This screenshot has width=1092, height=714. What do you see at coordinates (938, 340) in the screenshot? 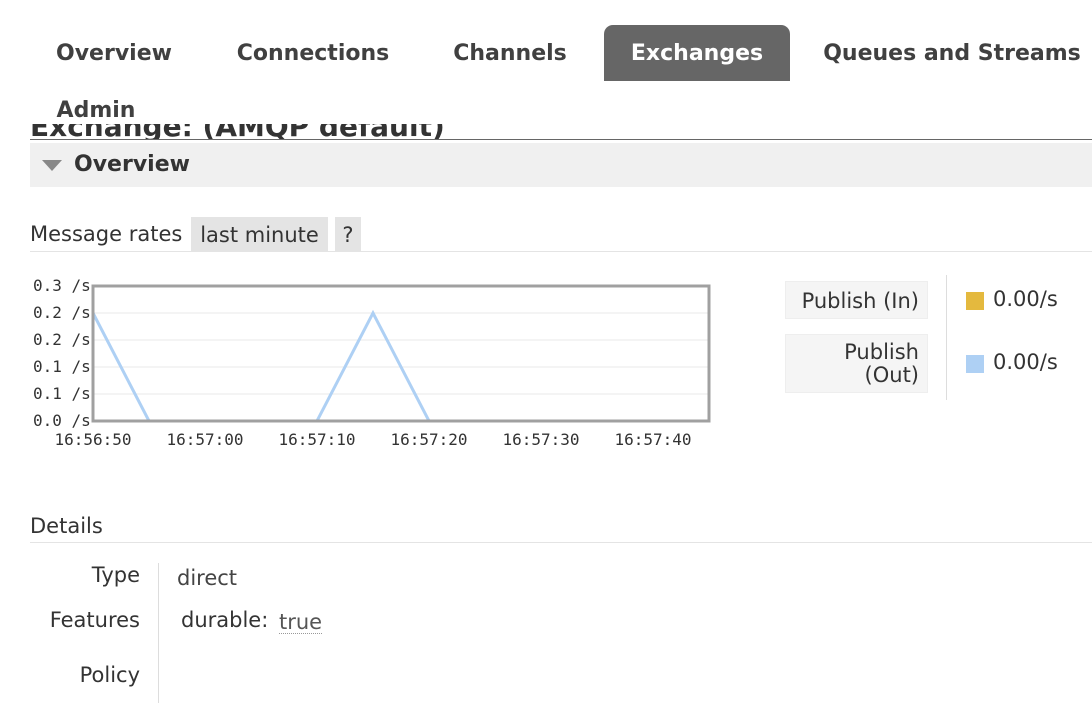
I see `chart-legend: Publish (In) Publish (Out) 0.00/s 0.00/s` at bounding box center [938, 340].